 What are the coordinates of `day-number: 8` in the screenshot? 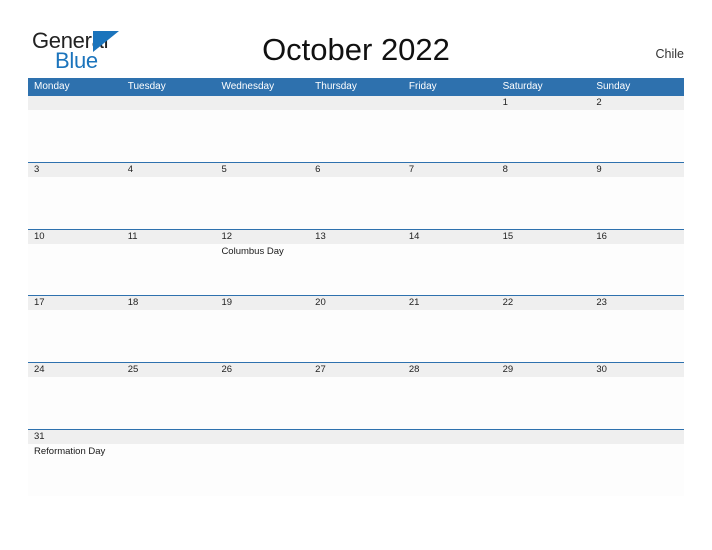 It's located at (544, 170).